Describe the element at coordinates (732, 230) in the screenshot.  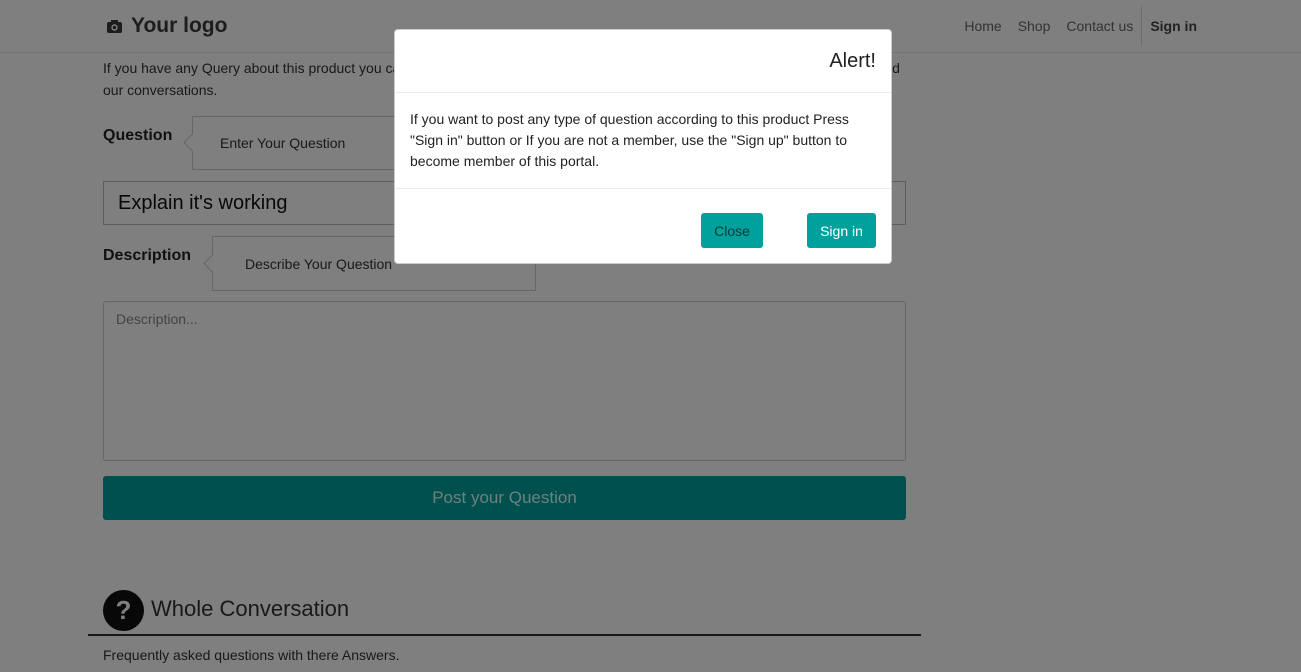
I see `close-button: Close` at that location.